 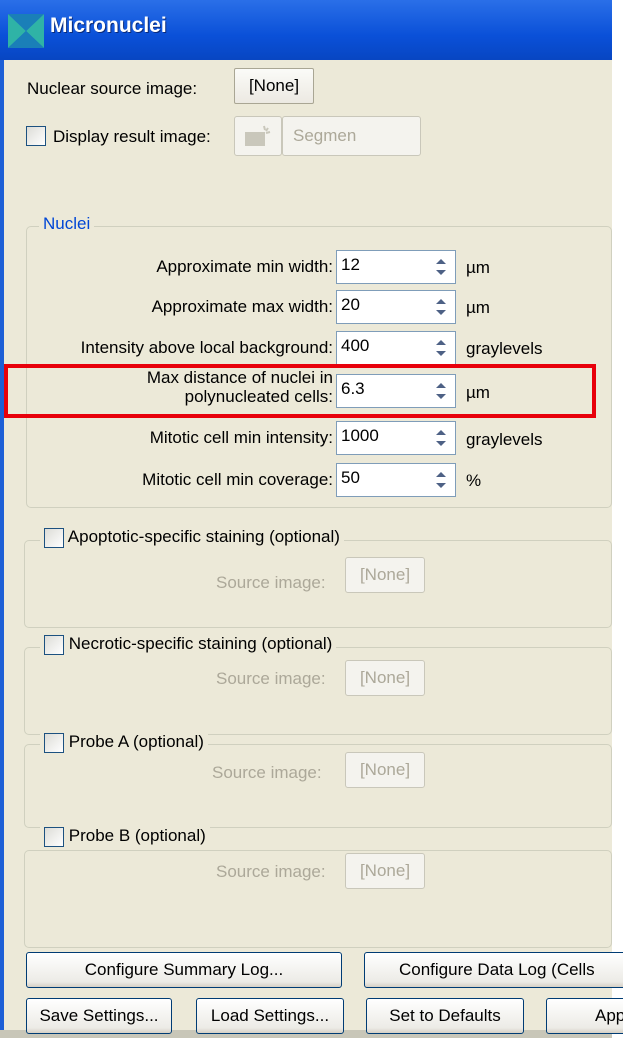 What do you see at coordinates (504, 348) in the screenshot?
I see `intensity-unit: graylevels` at bounding box center [504, 348].